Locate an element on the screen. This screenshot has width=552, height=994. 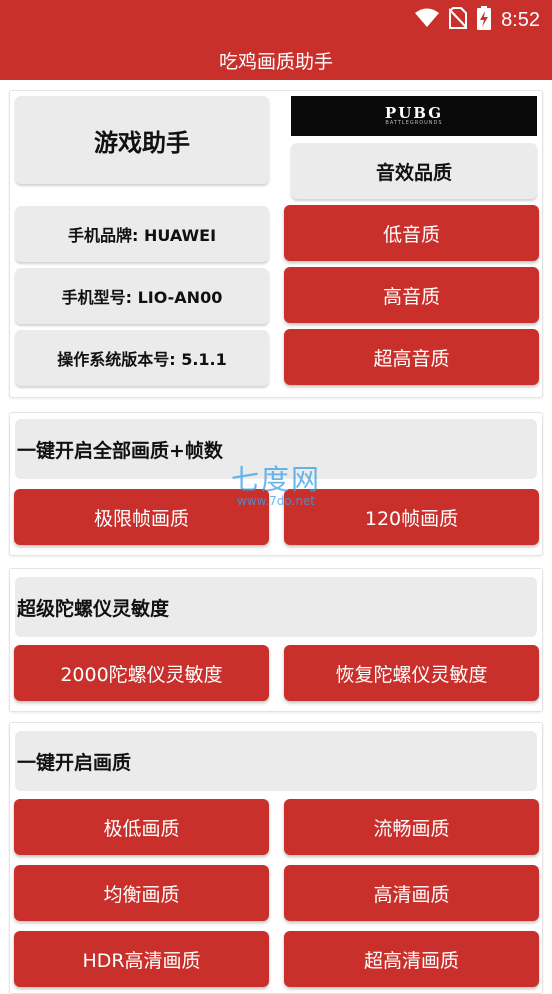
status-time: 8:52 is located at coordinates (520, 19).